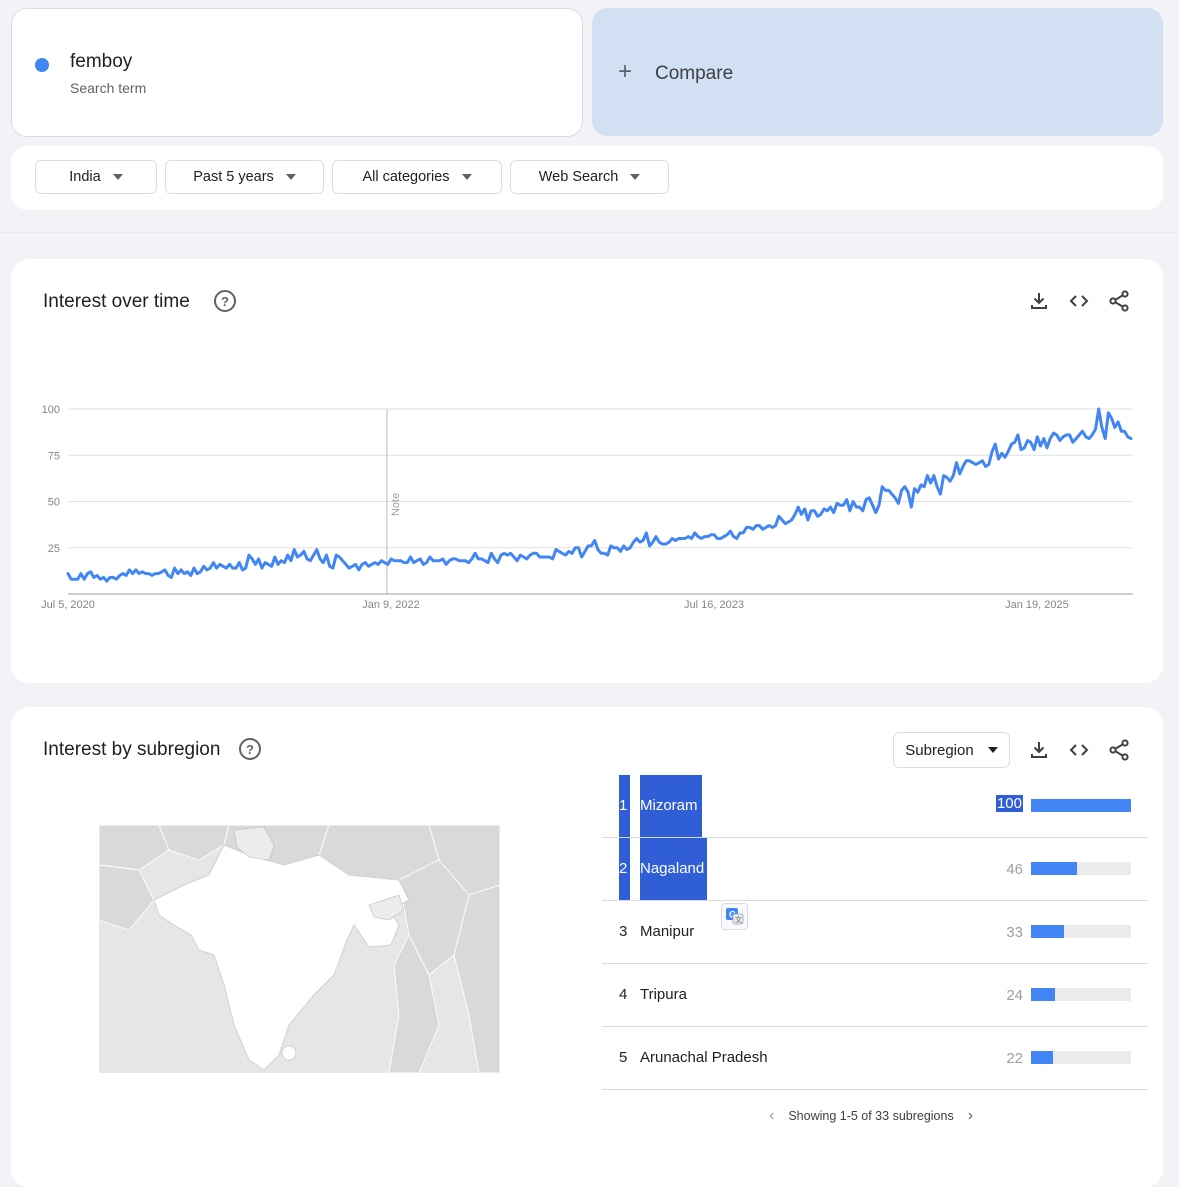  Describe the element at coordinates (939, 750) in the screenshot. I see `resolution-label: Subregion` at that location.